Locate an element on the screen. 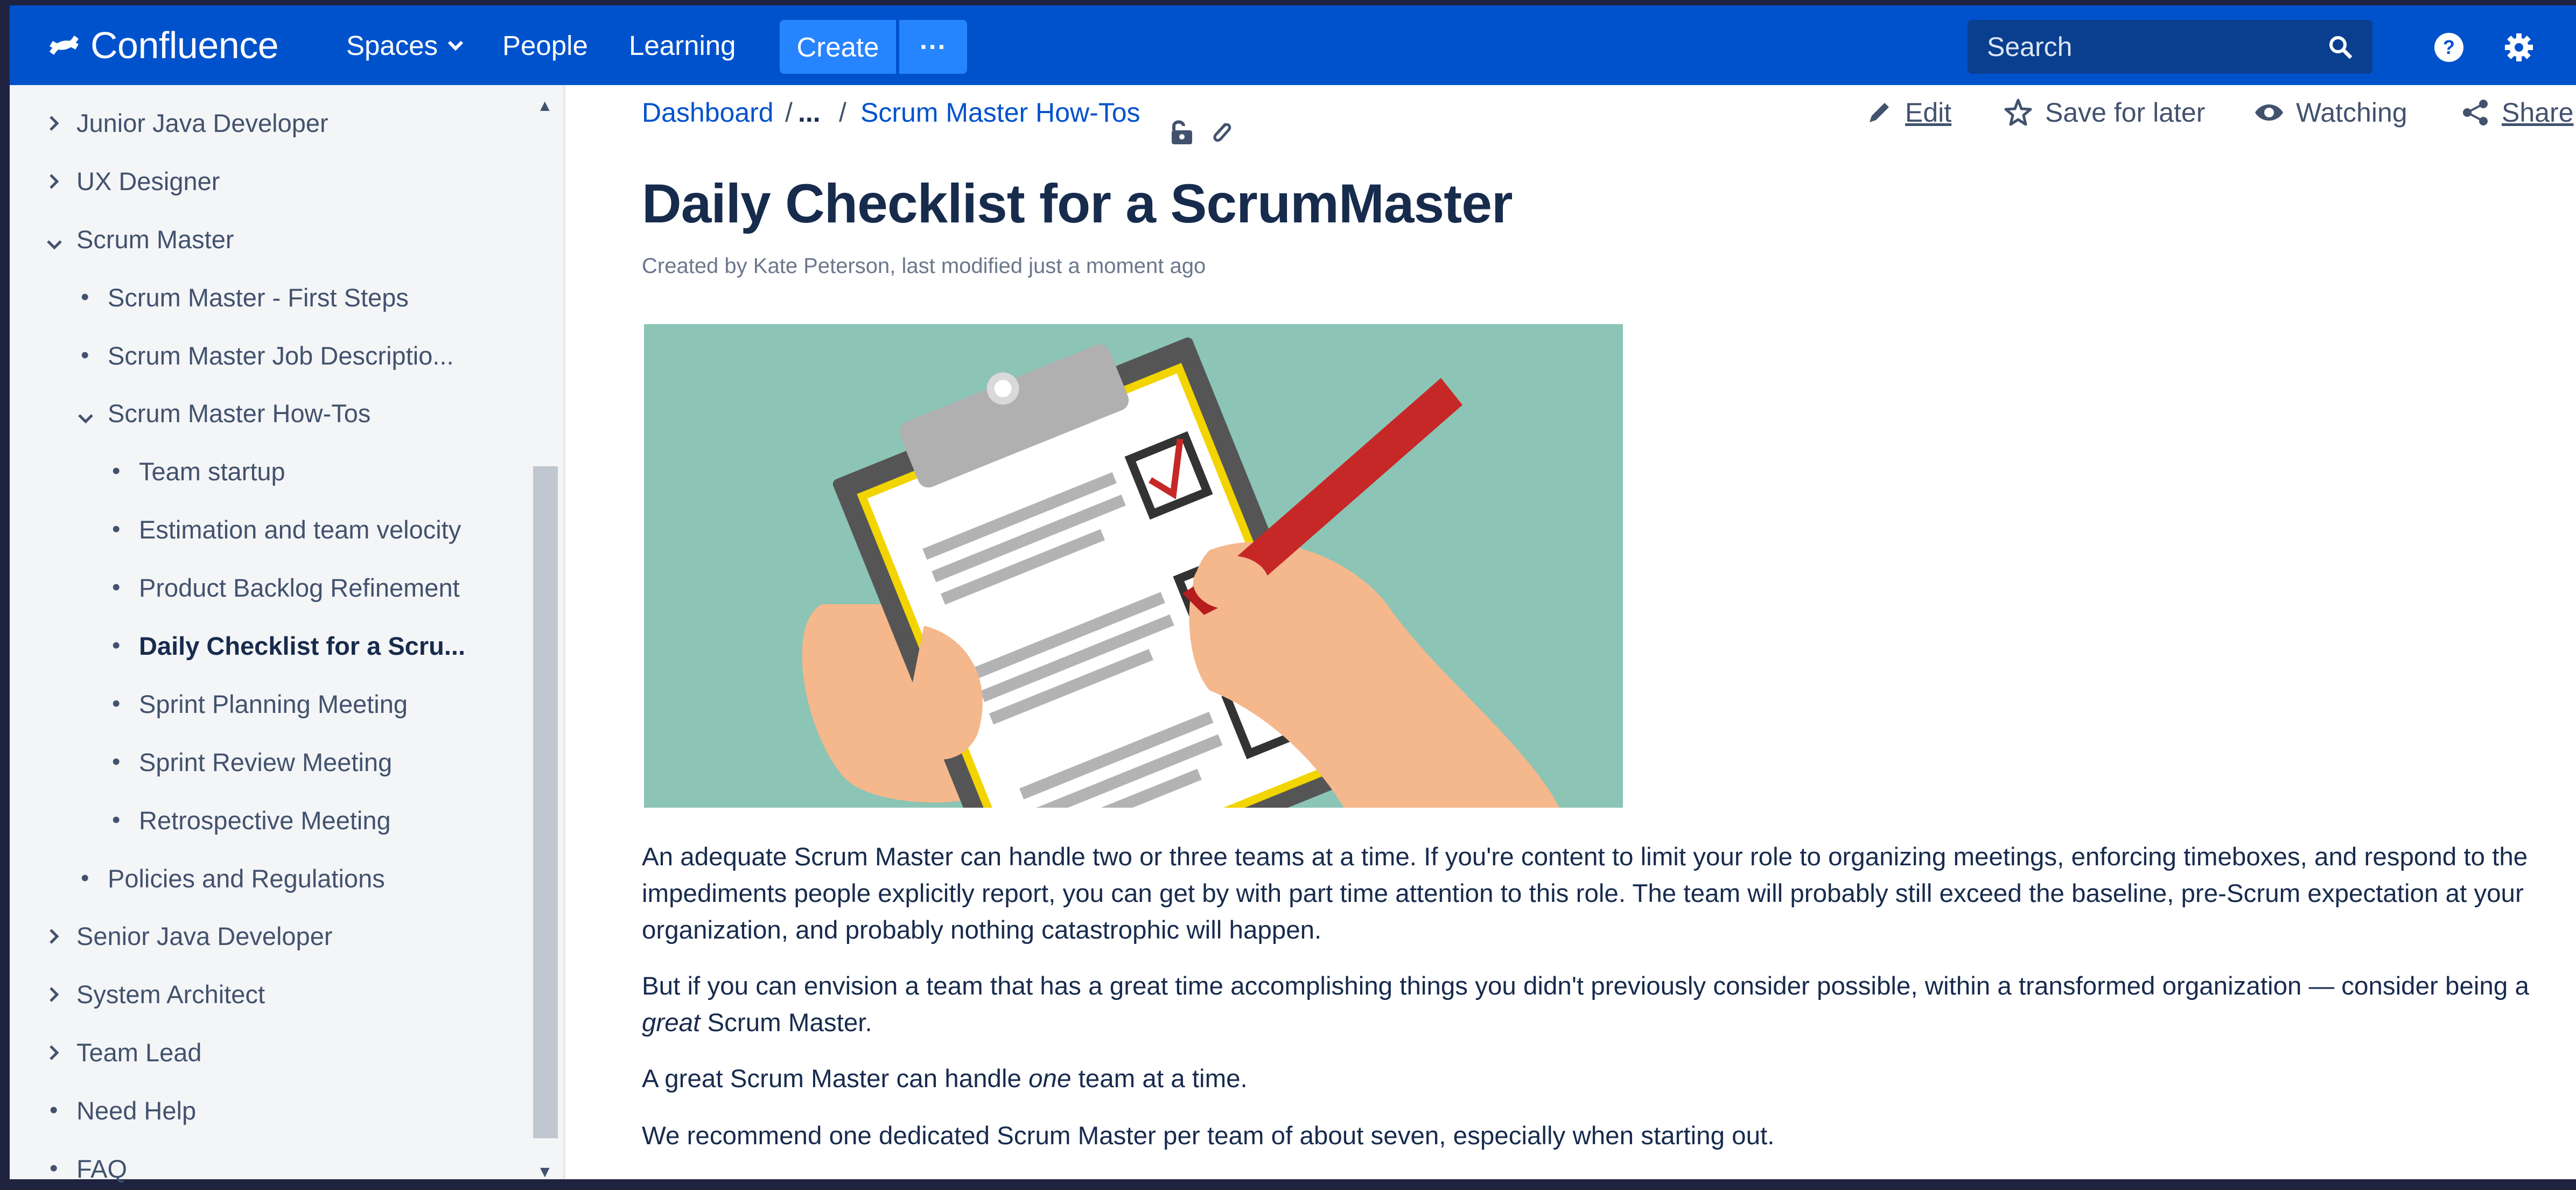  watching-button: Watching is located at coordinates (2330, 112).